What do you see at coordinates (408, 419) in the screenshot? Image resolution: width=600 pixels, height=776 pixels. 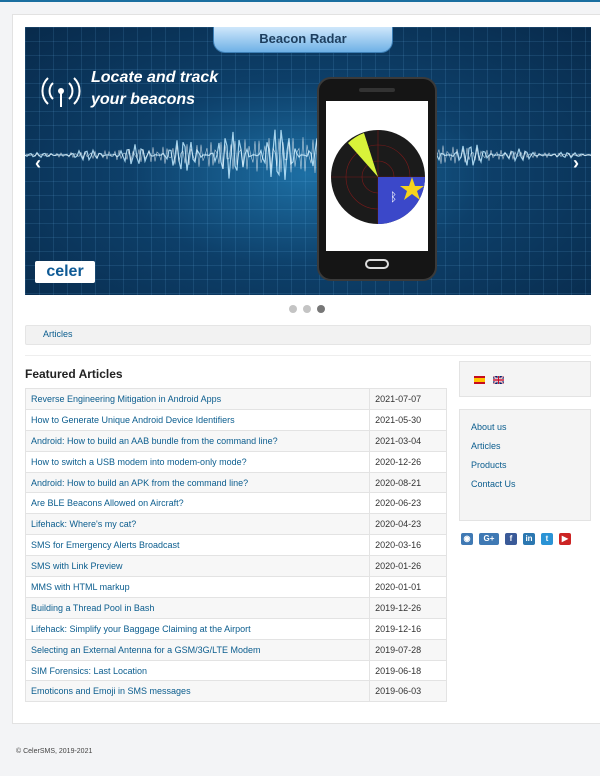 I see `article-date: 2021-05-30` at bounding box center [408, 419].